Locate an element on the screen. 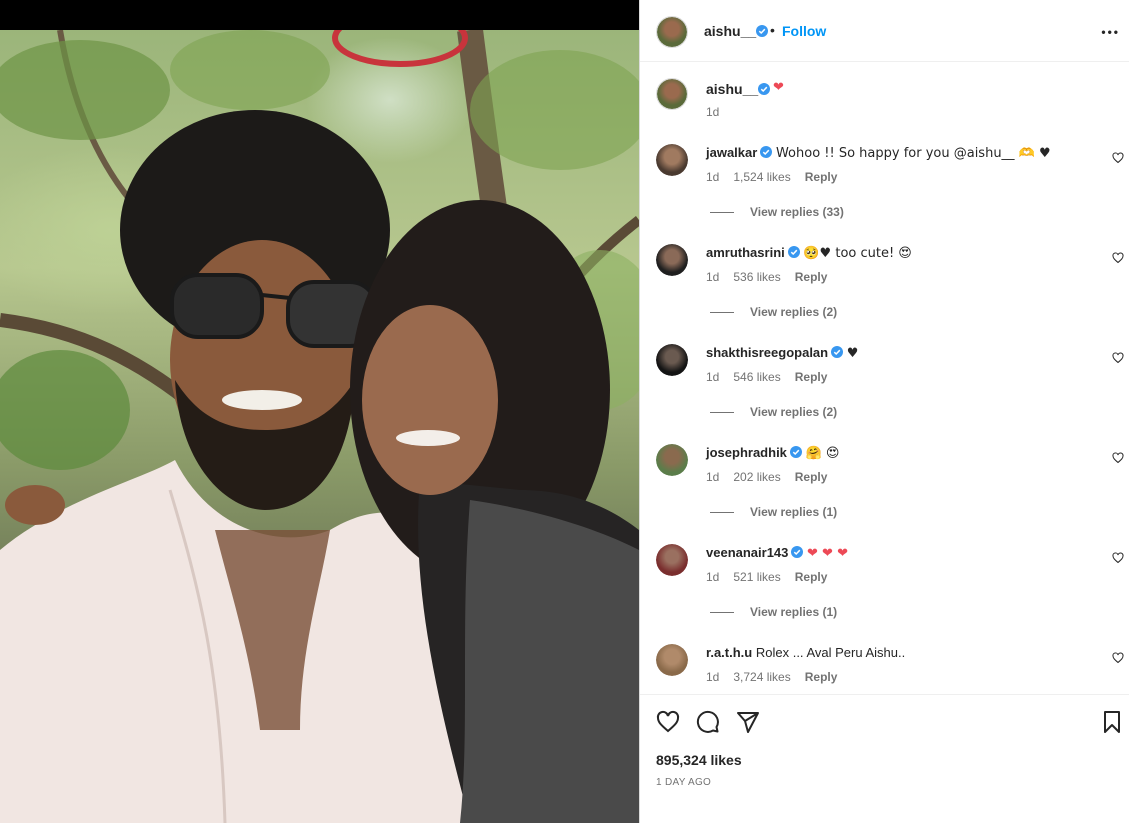 The width and height of the screenshot is (1129, 823). view-replies-button: View replies (33) is located at coordinates (777, 212).